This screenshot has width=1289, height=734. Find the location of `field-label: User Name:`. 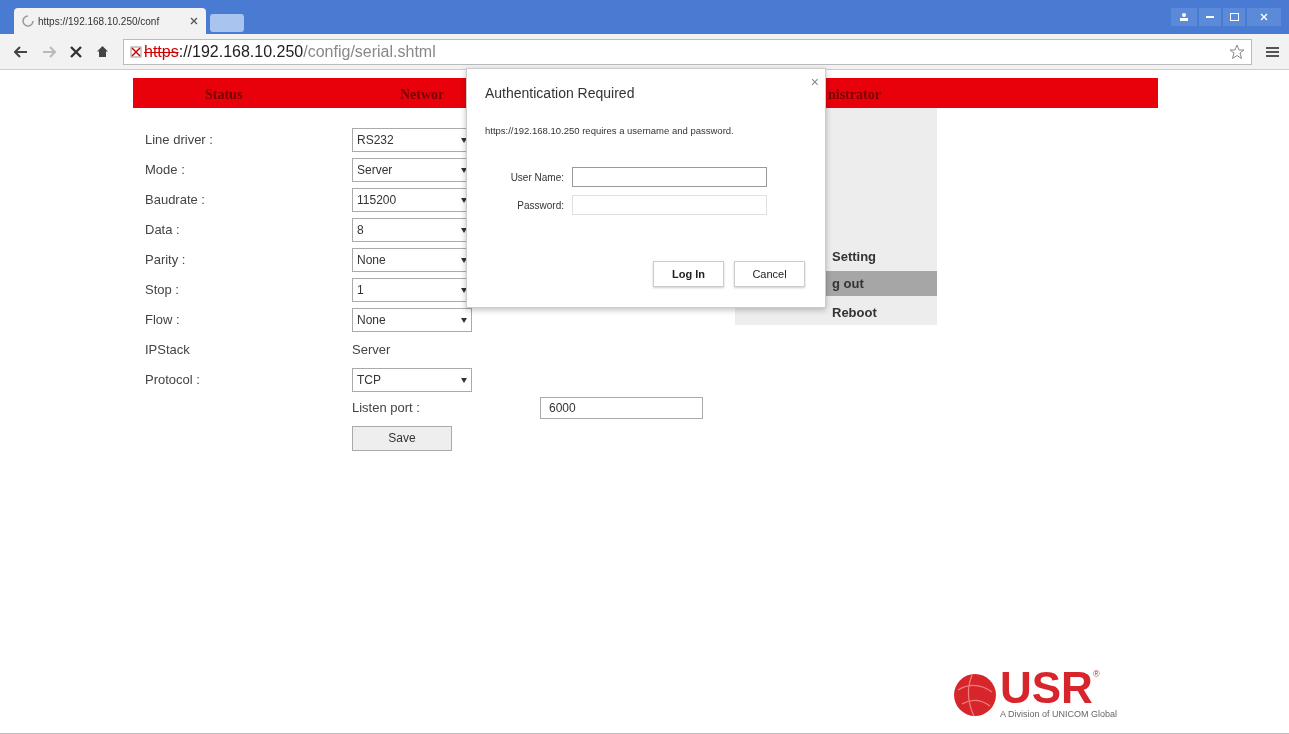

field-label: User Name: is located at coordinates (537, 177).